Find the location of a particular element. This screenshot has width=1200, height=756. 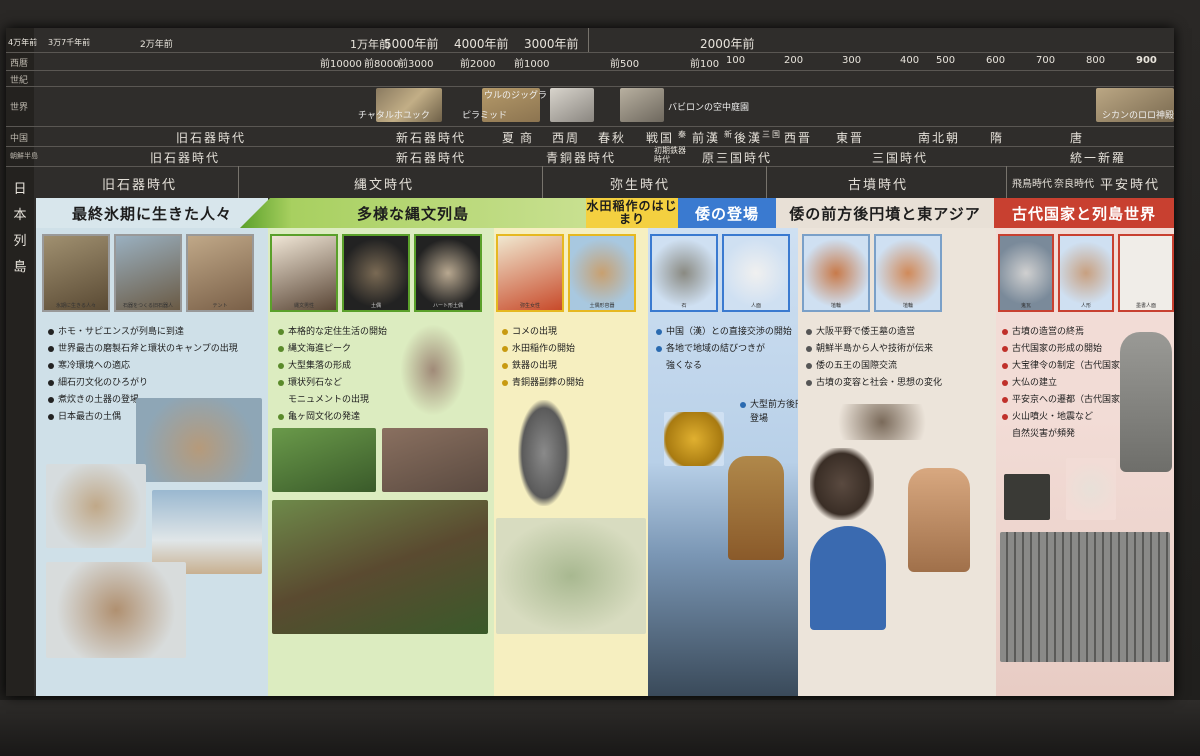

bullet-text: 細石刃文化のひろがり is located at coordinates (103, 383).